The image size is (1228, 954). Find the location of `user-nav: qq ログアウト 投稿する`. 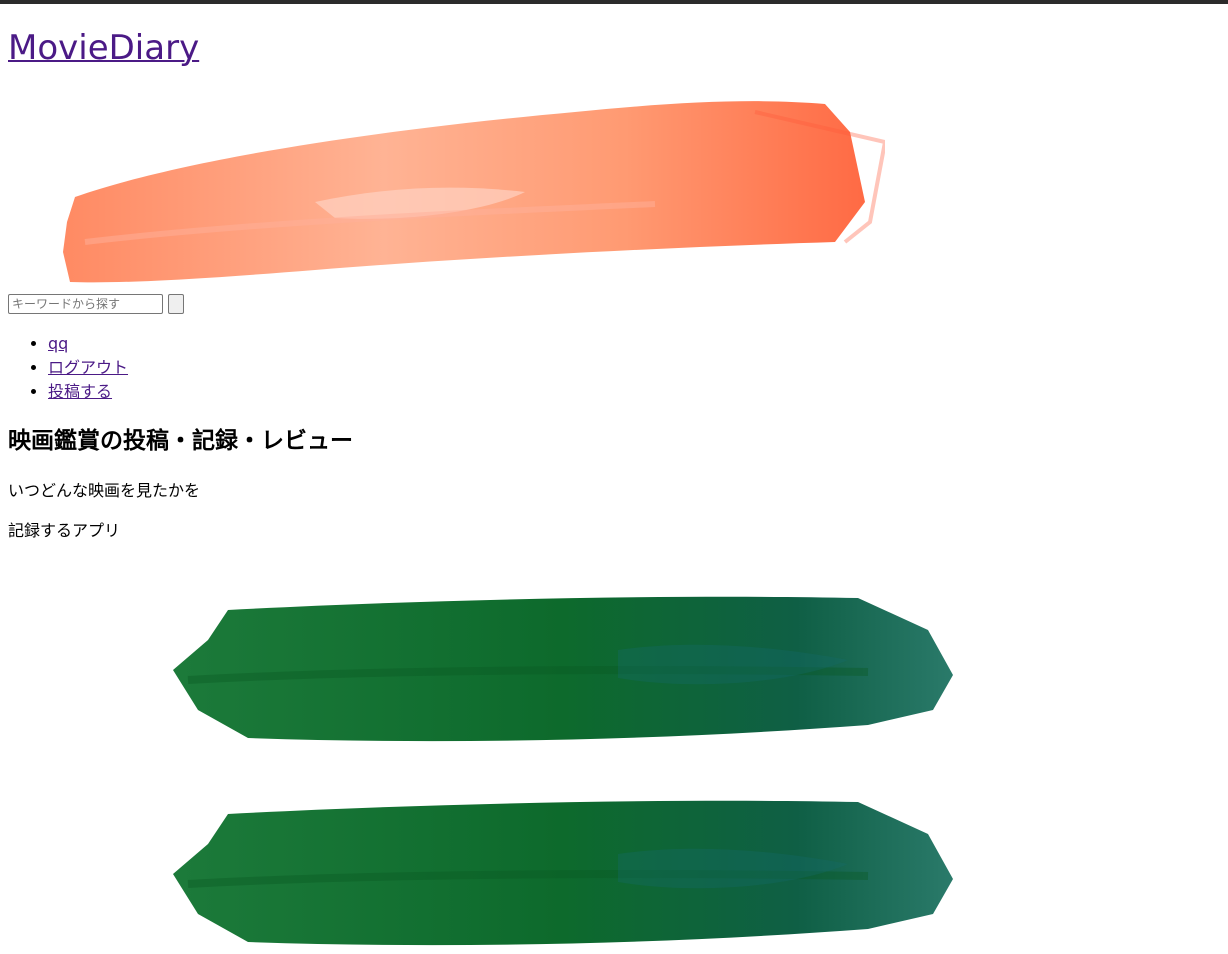

user-nav: qq ログアウト 投稿する is located at coordinates (68, 368).